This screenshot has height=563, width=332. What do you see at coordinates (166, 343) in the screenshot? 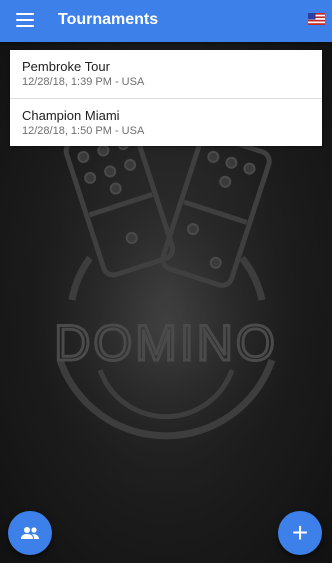
I see `domino-logo-text: DOMINO` at bounding box center [166, 343].